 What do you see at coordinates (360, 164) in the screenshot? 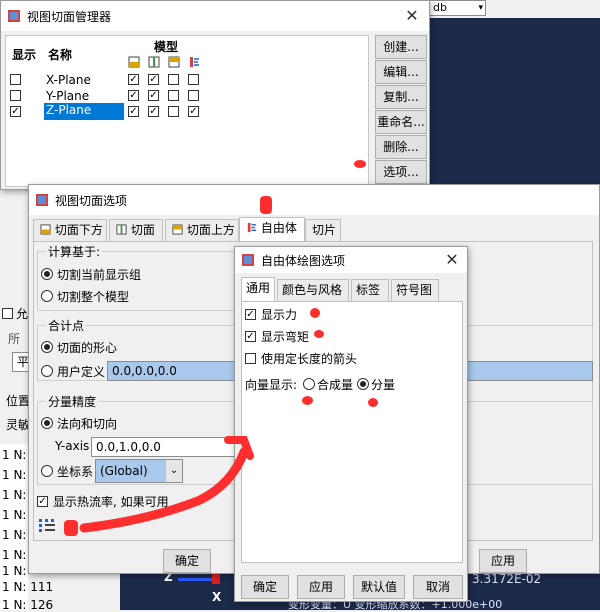
I see `red-mark-manager` at bounding box center [360, 164].